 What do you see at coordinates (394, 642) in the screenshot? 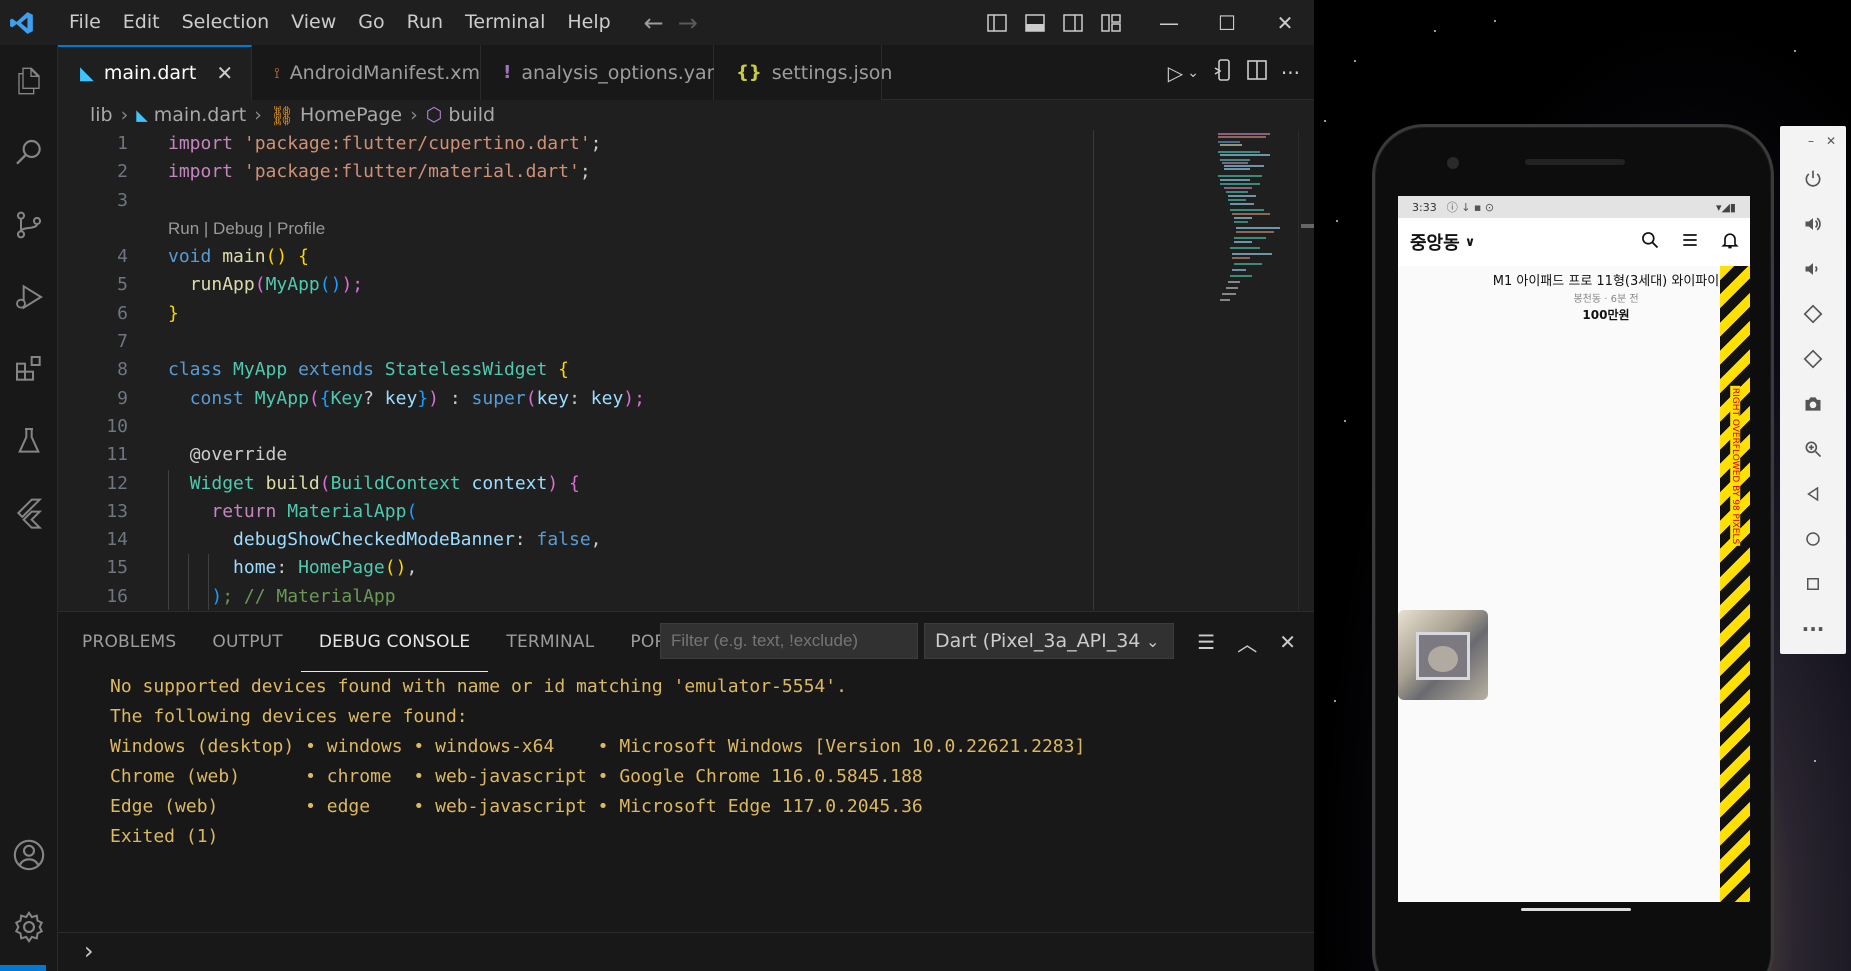
I see `tab-debug-console: DEBUG CONSOLE` at bounding box center [394, 642].